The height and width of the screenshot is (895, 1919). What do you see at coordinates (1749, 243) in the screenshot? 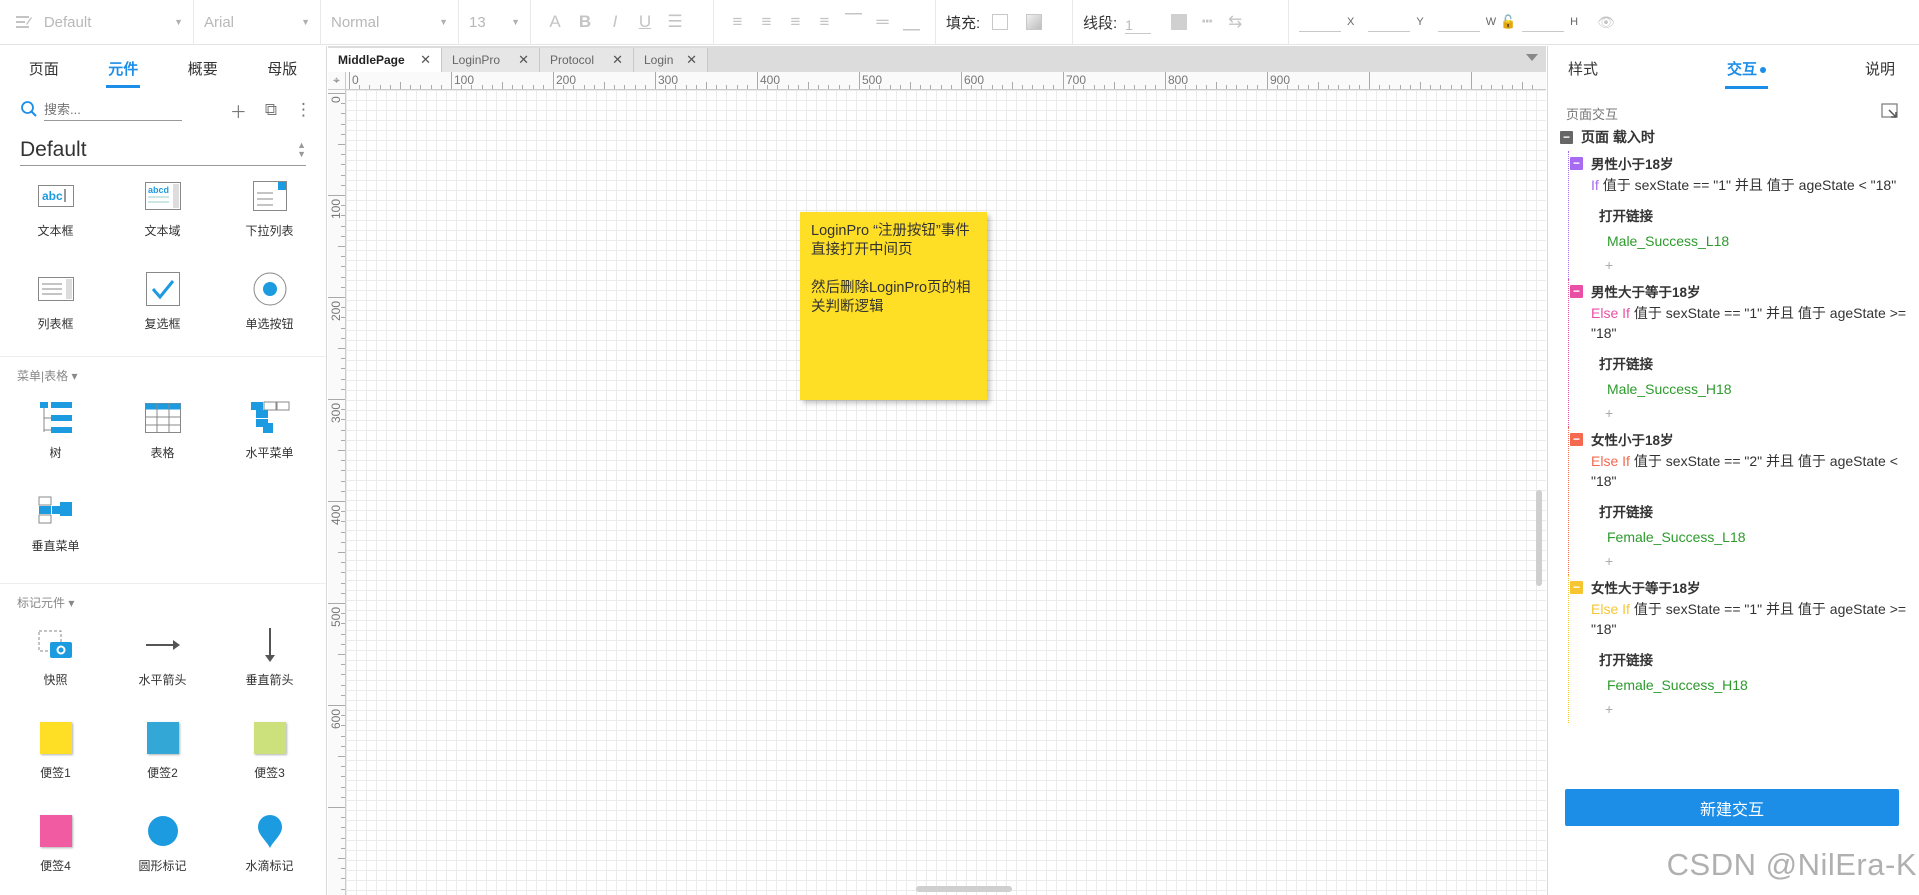
I see `action-target: Male_Success_L18` at bounding box center [1749, 243].